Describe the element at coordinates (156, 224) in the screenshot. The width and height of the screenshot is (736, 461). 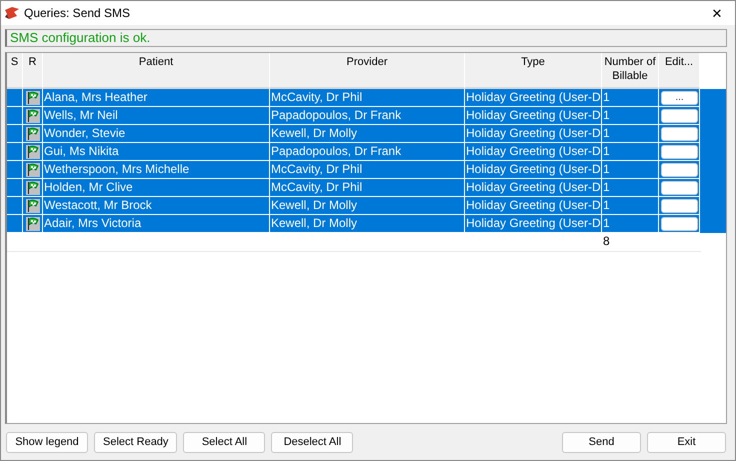
I see `table-cell: Adair, Mrs Victoria` at that location.